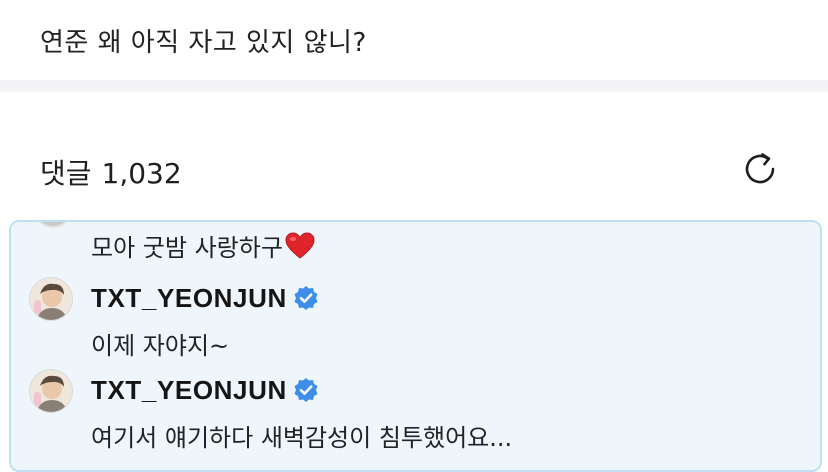 The height and width of the screenshot is (472, 828). What do you see at coordinates (203, 43) in the screenshot?
I see `post-title: 연준 왜 아직 자고 있지 않니?` at bounding box center [203, 43].